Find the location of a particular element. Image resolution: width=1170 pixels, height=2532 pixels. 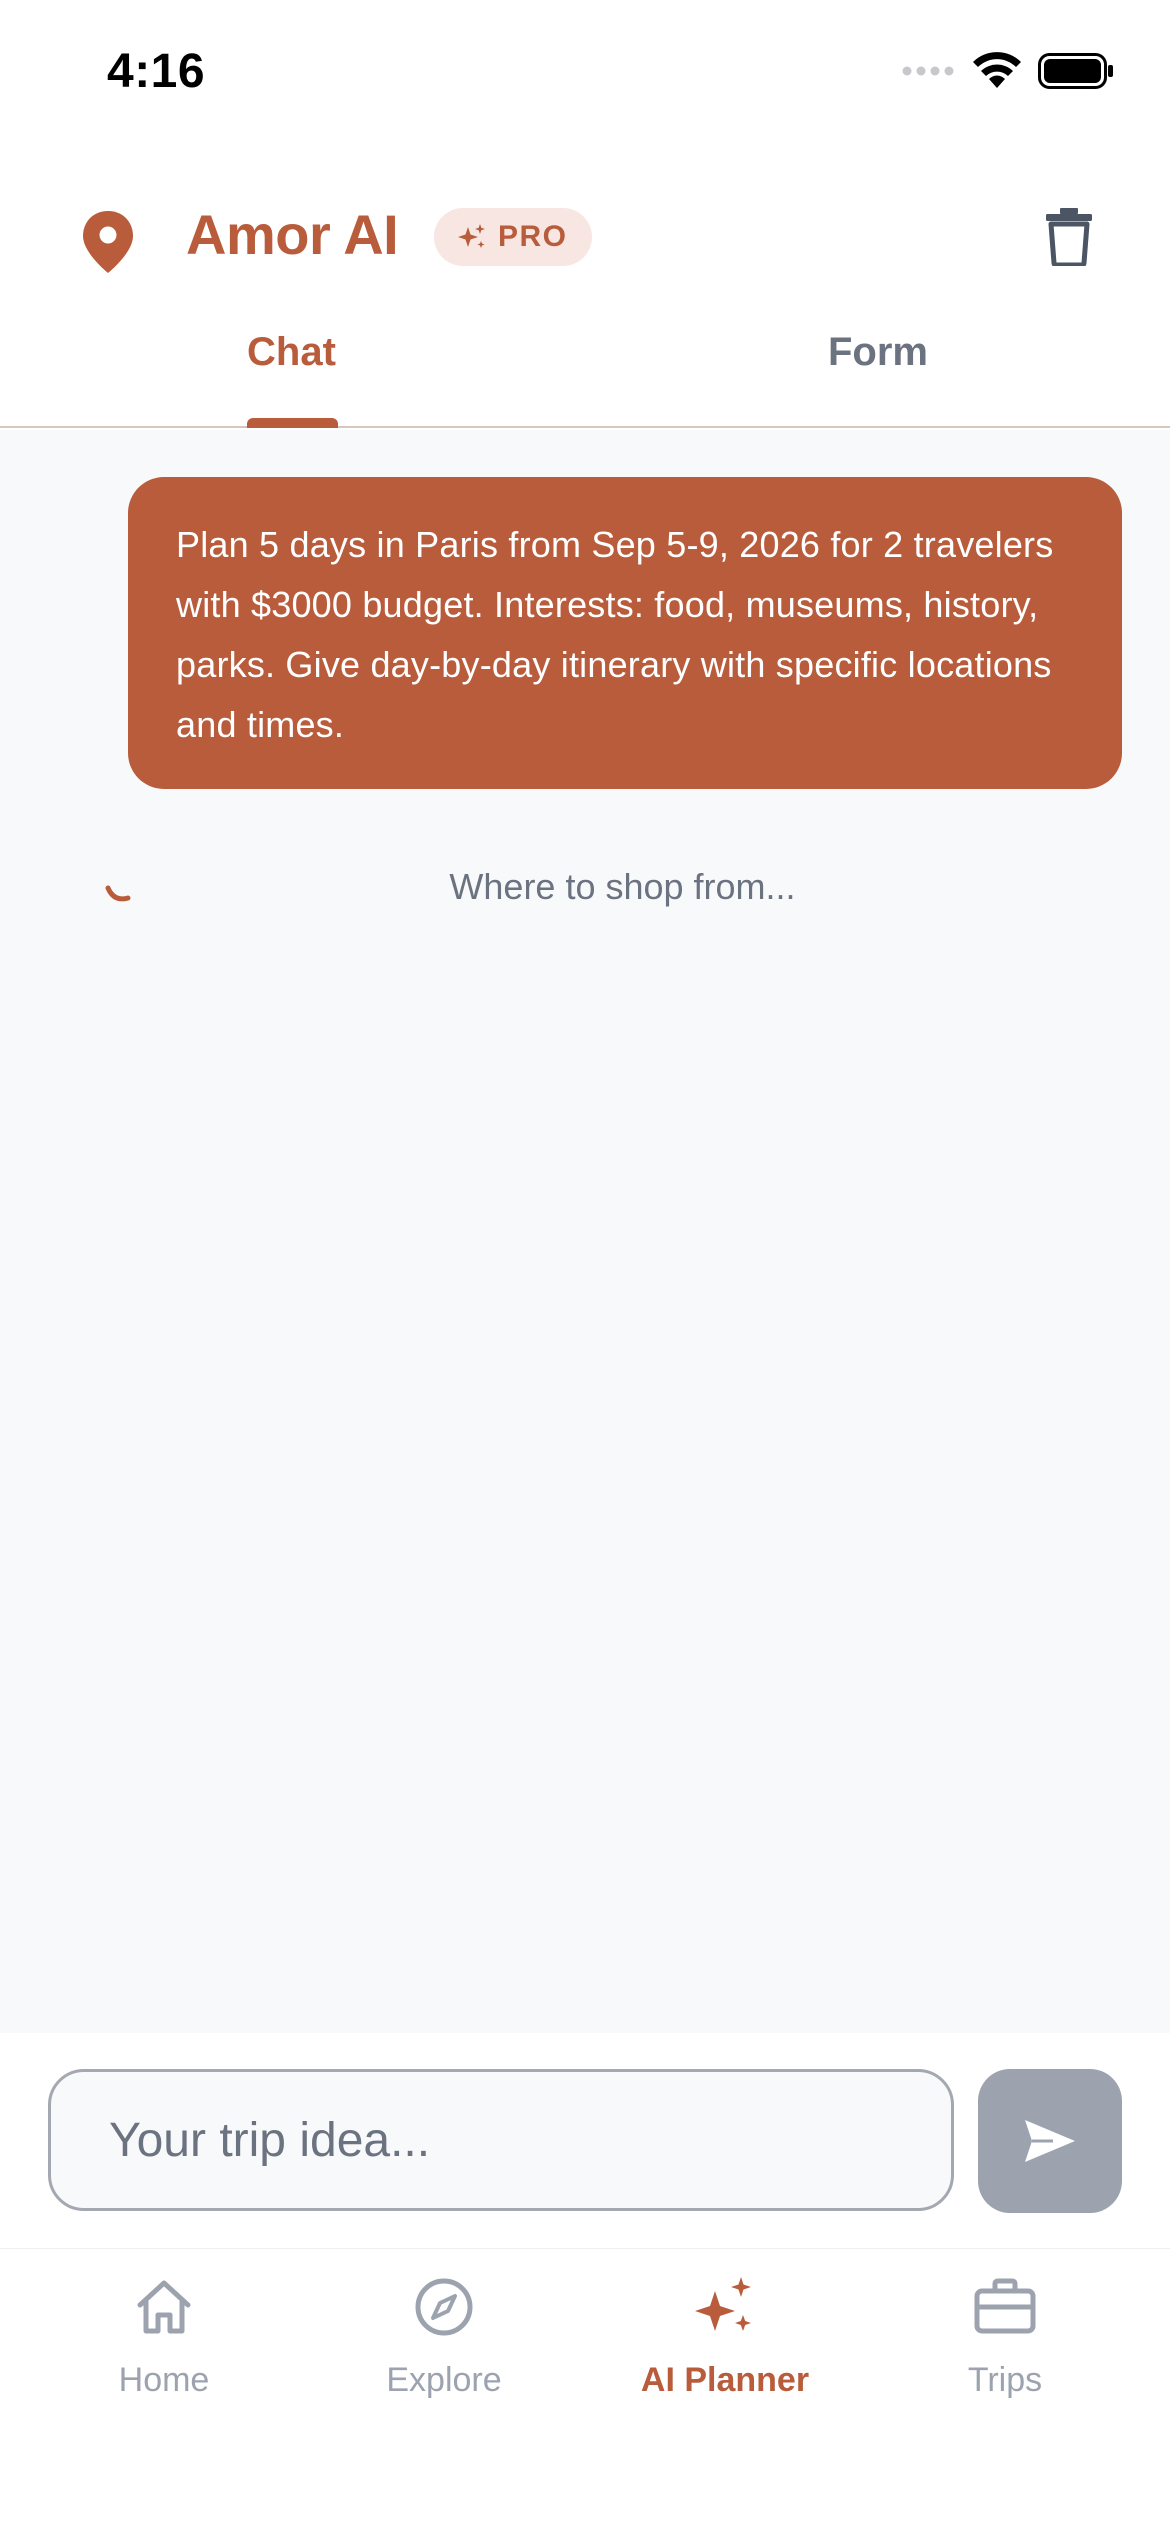

tab-chat: Chat is located at coordinates (291, 352).